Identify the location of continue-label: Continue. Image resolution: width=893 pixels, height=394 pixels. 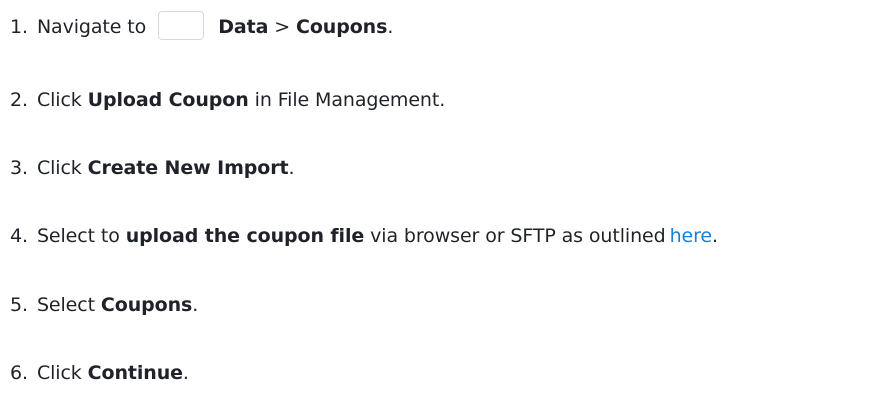
(135, 373).